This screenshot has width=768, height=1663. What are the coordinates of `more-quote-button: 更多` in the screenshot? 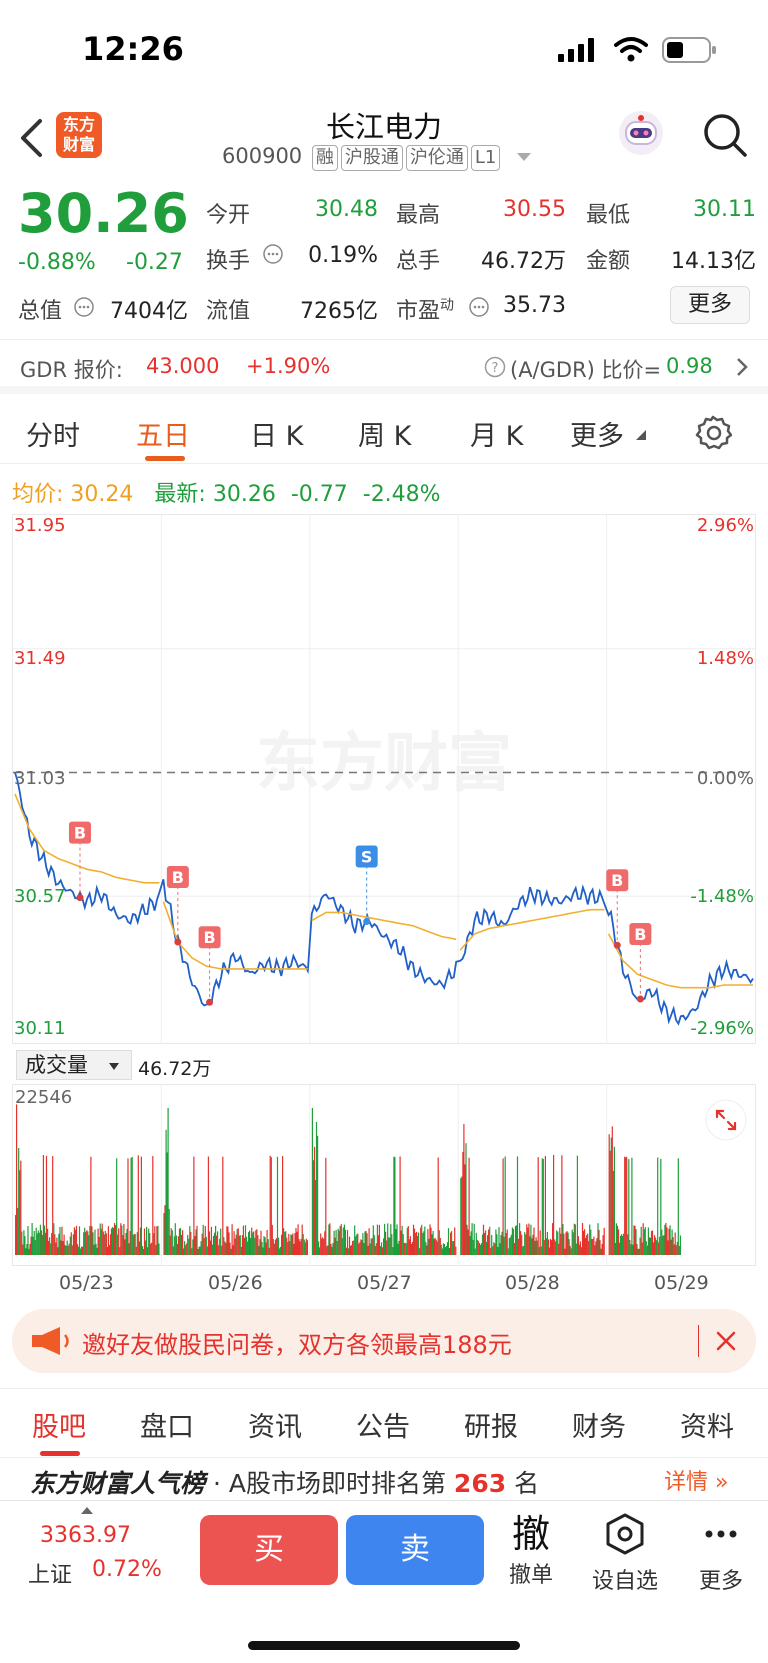 It's located at (710, 305).